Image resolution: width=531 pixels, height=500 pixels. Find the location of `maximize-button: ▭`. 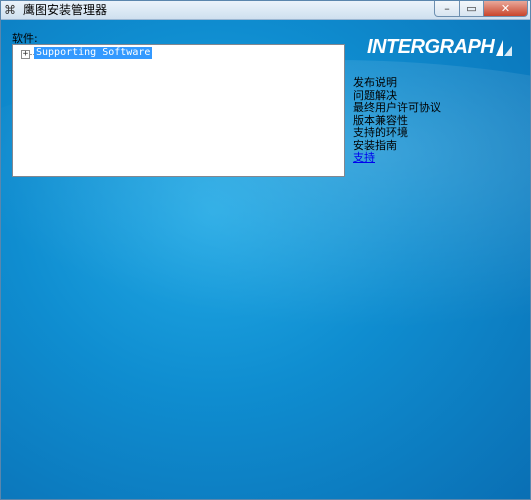

maximize-button: ▭ is located at coordinates (471, 9).